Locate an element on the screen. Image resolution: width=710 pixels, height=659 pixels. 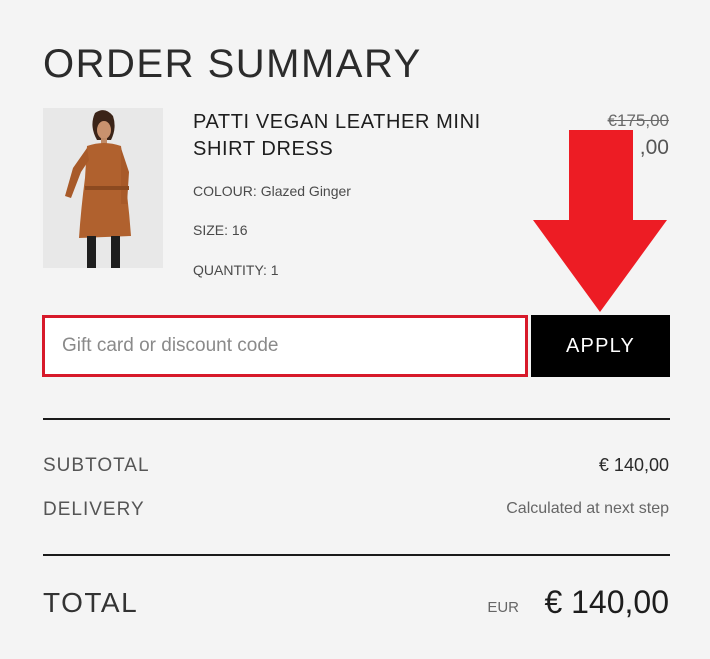
product-colour: COLOUR: Glazed Ginger is located at coordinates (272, 191).